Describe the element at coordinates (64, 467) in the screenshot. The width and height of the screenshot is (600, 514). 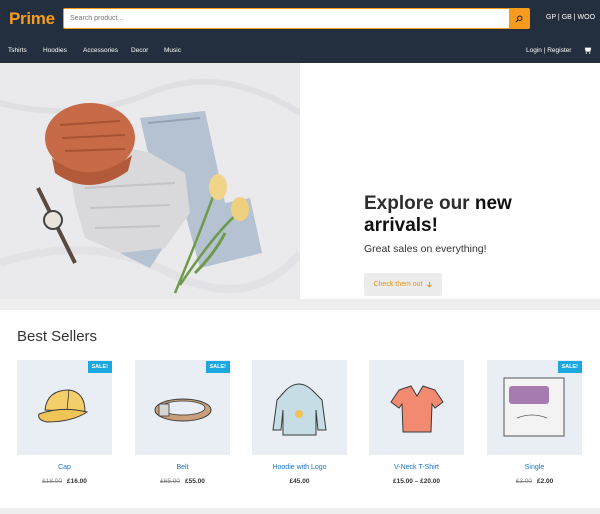
I see `product-name: Cap` at that location.